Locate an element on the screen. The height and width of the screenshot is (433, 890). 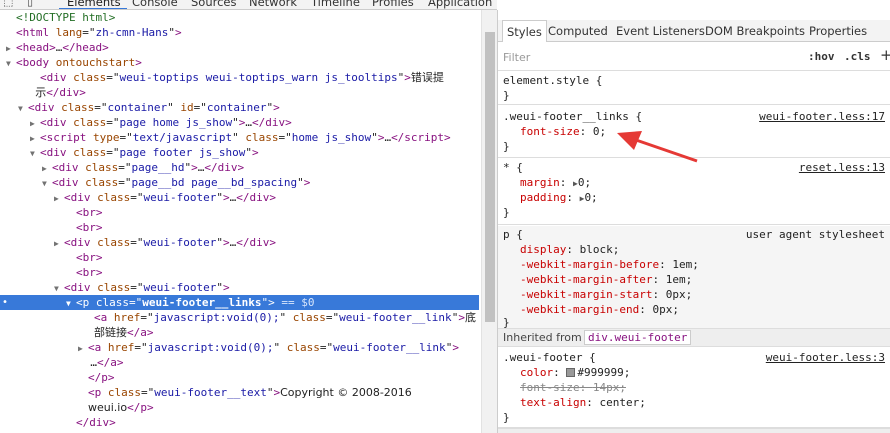
tab-network: Network is located at coordinates (273, 4).